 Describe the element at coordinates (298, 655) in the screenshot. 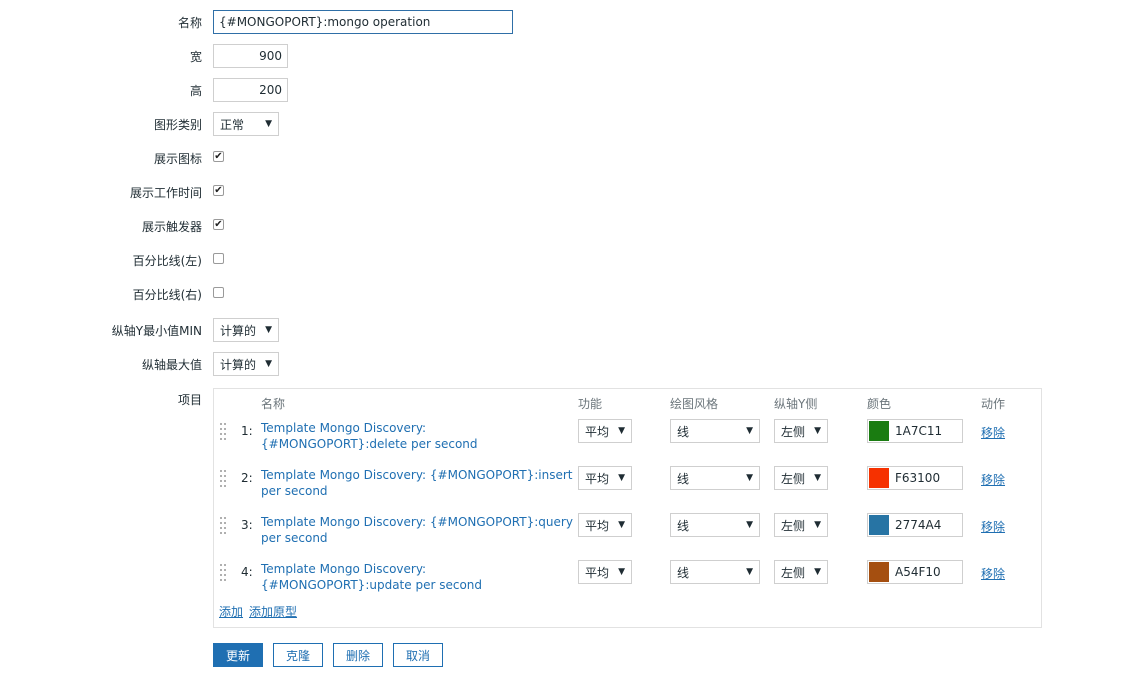

I see `clone-button: 克隆` at that location.